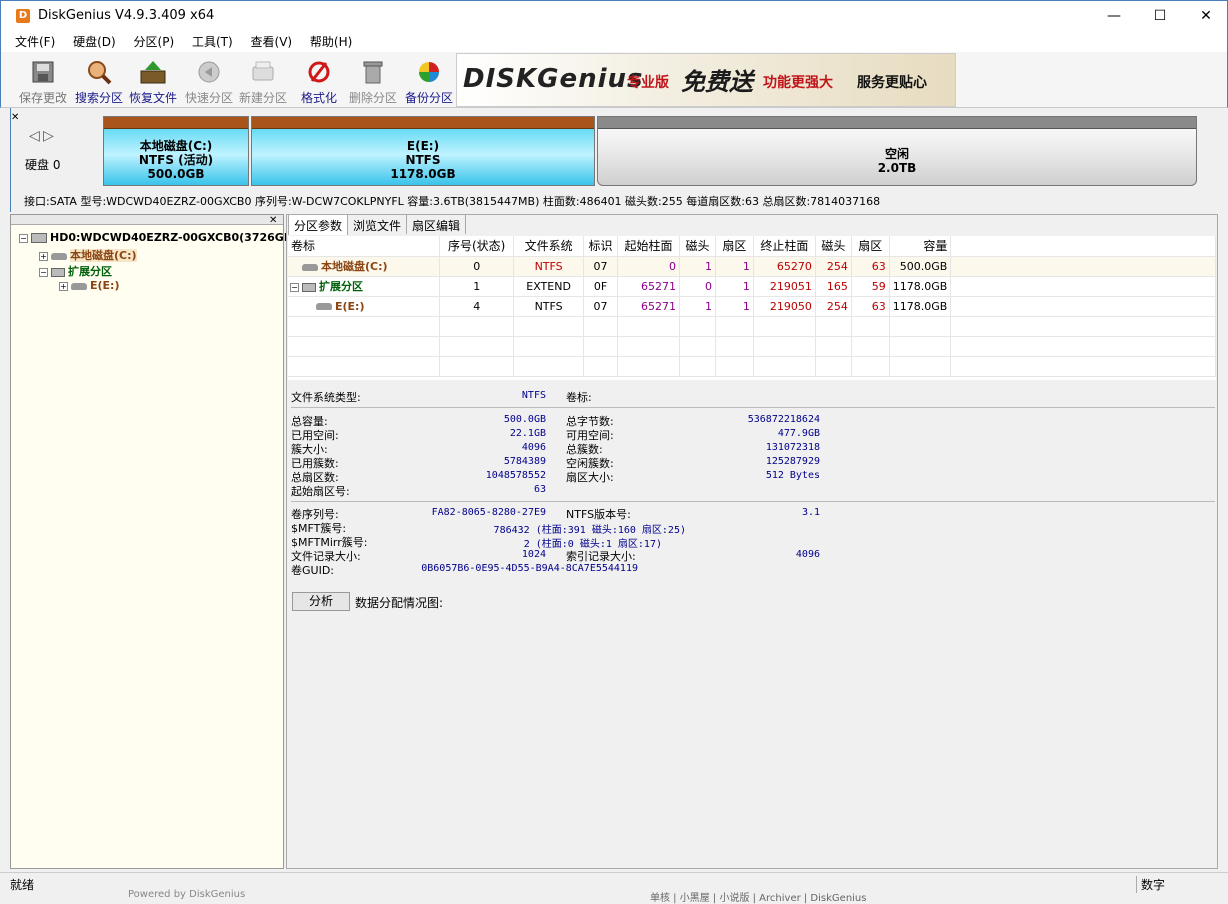 This screenshot has height=904, width=1228. I want to click on tree-c-node: + 本地磁盘(C:), so click(88, 255).